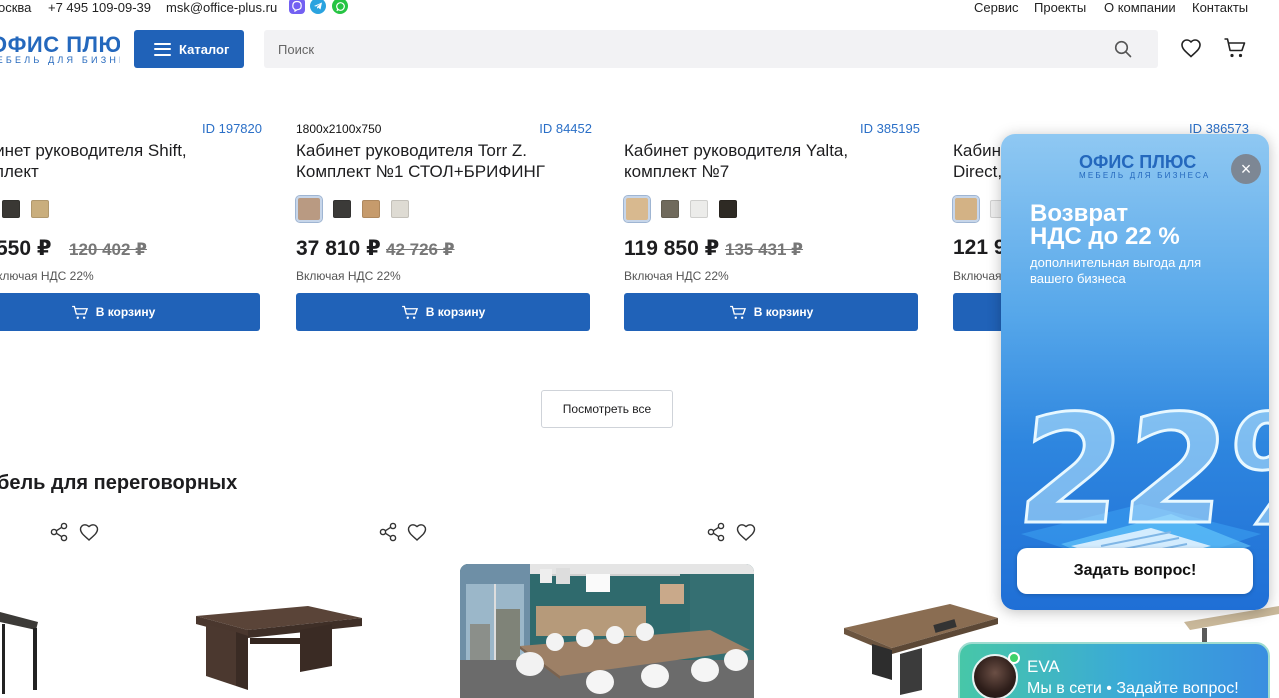 The image size is (1279, 698). I want to click on chat-agent-name: EVA, so click(1043, 666).